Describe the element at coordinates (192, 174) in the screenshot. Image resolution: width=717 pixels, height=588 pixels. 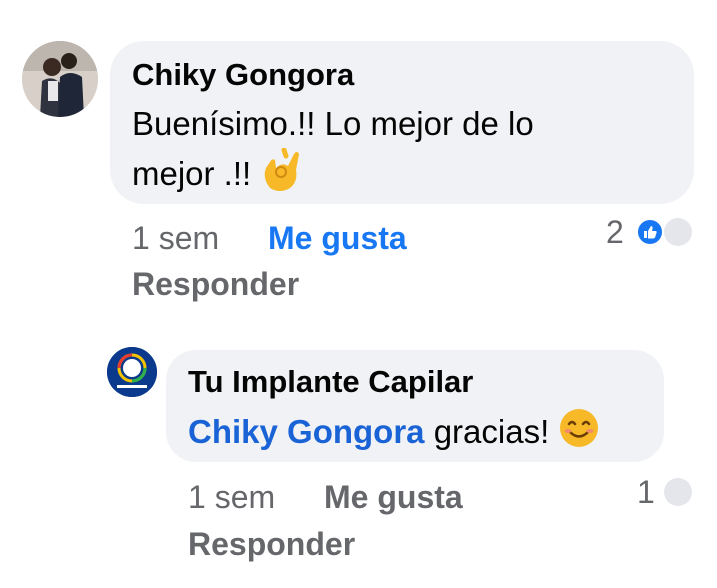
I see `comment-text-line2: mejor .!!` at that location.